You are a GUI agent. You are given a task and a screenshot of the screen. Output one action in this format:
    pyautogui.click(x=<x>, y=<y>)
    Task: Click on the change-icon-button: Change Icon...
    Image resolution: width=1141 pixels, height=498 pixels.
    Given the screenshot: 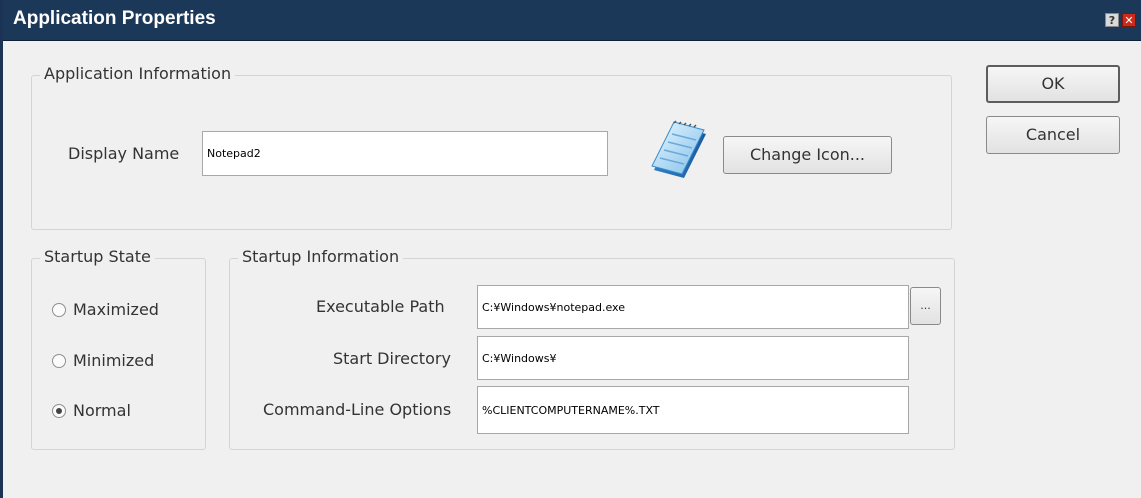 What is the action you would take?
    pyautogui.click(x=807, y=155)
    